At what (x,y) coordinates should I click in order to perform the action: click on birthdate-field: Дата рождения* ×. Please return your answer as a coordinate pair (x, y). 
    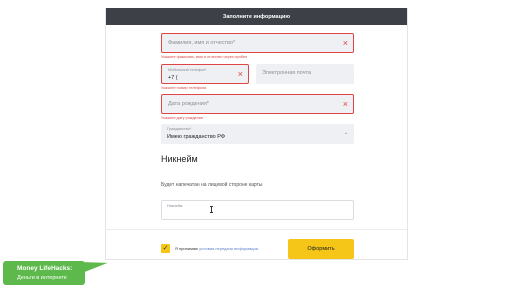
    Looking at the image, I should click on (257, 104).